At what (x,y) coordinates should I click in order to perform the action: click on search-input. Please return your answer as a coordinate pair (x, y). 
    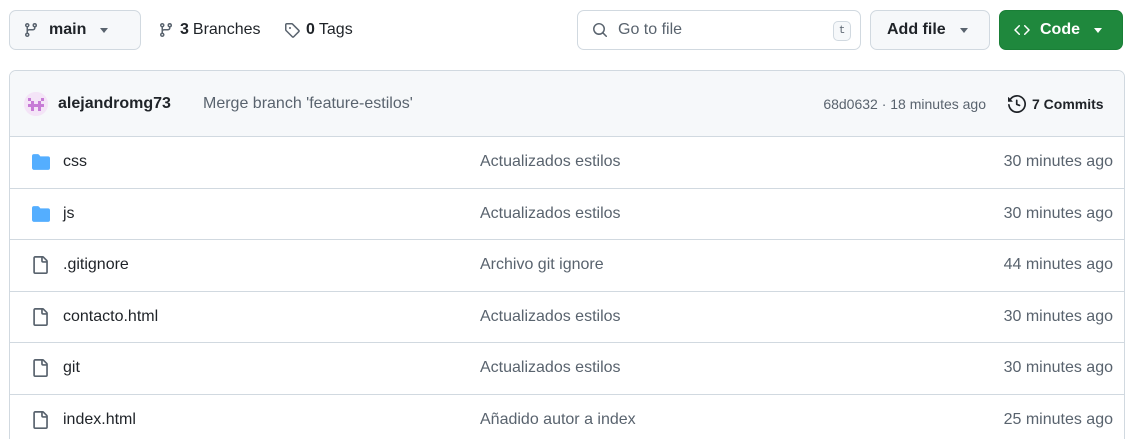
    Looking at the image, I should click on (713, 30).